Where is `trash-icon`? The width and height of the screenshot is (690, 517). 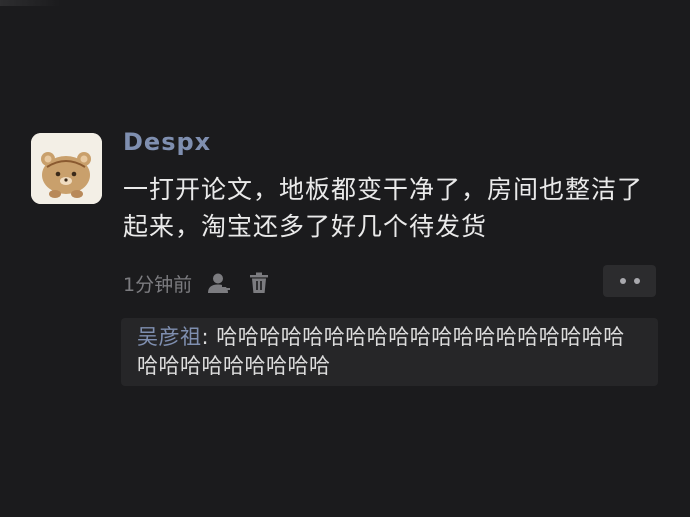 trash-icon is located at coordinates (259, 283).